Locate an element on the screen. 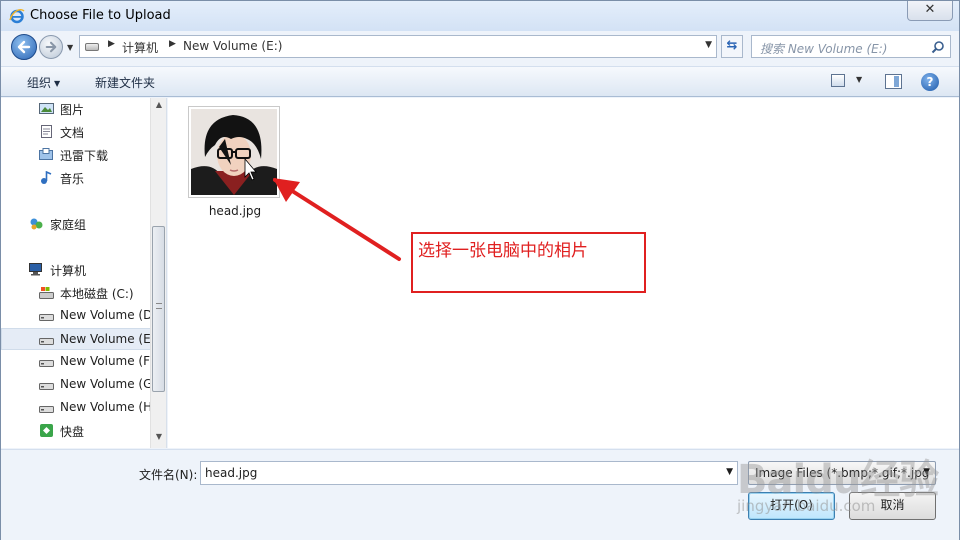 The width and height of the screenshot is (960, 540). help-icon: ? is located at coordinates (930, 82).